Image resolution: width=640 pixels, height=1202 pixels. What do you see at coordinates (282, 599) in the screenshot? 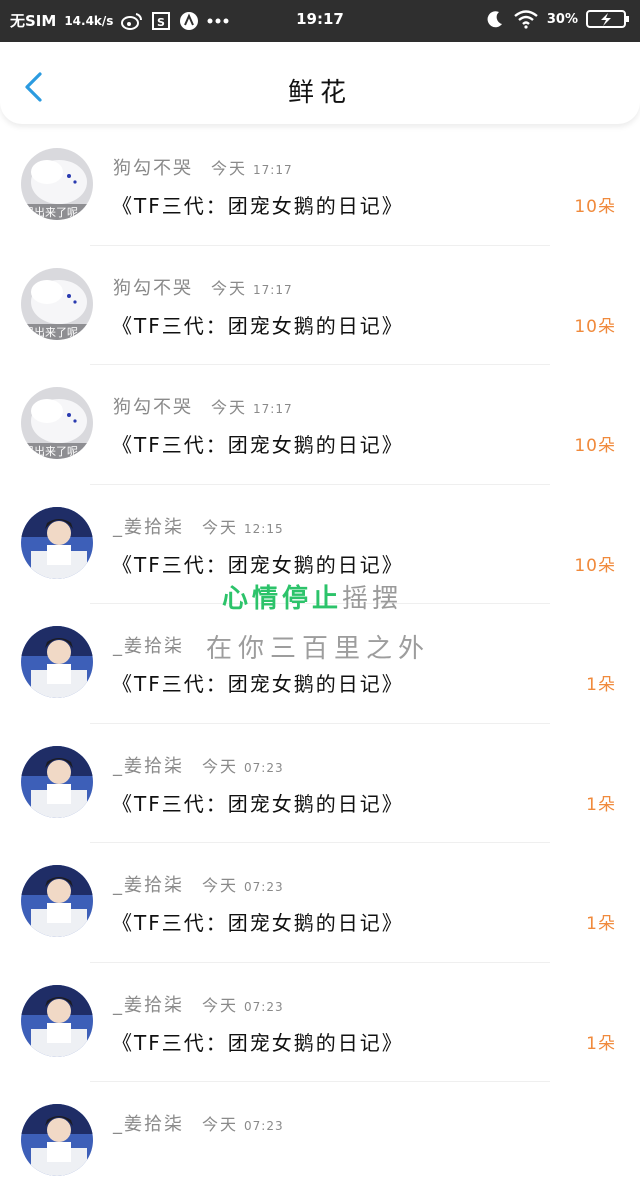
I see `lyric-line-1-highlight: 心情停止` at bounding box center [282, 599].